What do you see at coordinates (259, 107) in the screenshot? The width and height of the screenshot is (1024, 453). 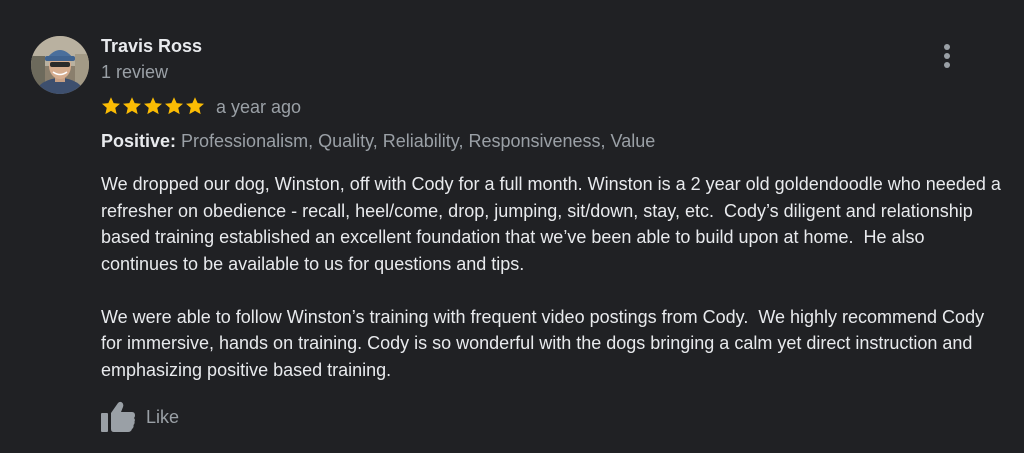 I see `review-date: a year ago` at bounding box center [259, 107].